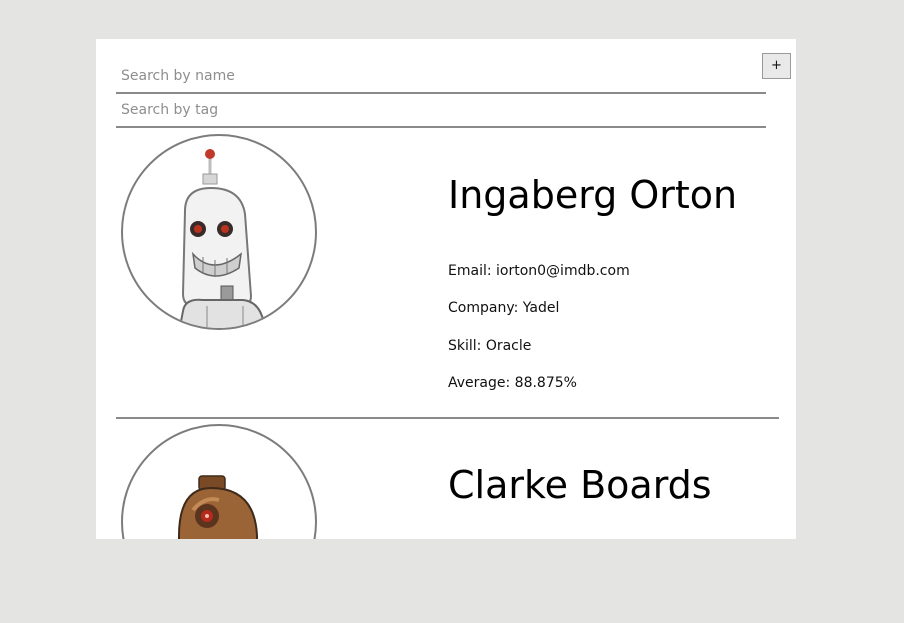 This screenshot has width=904, height=623. What do you see at coordinates (222, 238) in the screenshot?
I see `white-robot-avatar-icon` at bounding box center [222, 238].